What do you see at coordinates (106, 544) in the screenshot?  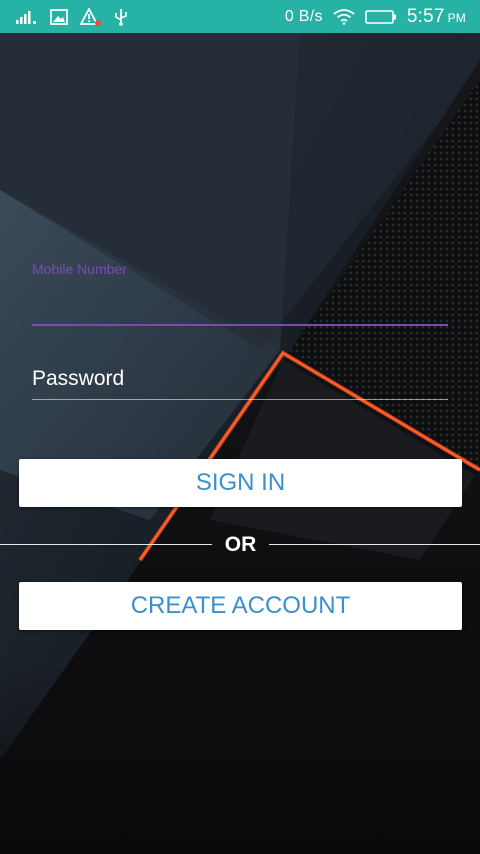 I see `divider-line-left` at bounding box center [106, 544].